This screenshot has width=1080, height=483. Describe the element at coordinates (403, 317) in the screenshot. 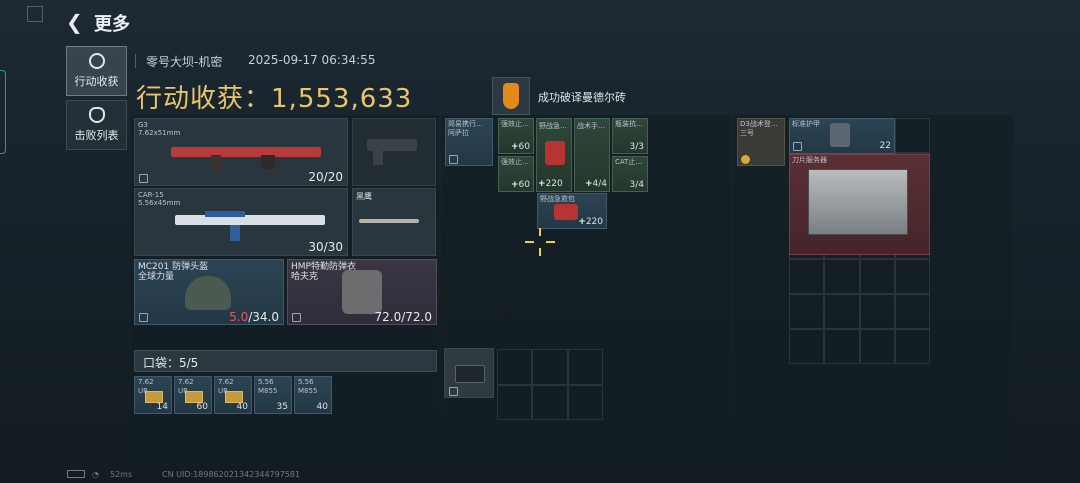

I see `armor-durability: 72.0/72.0` at that location.